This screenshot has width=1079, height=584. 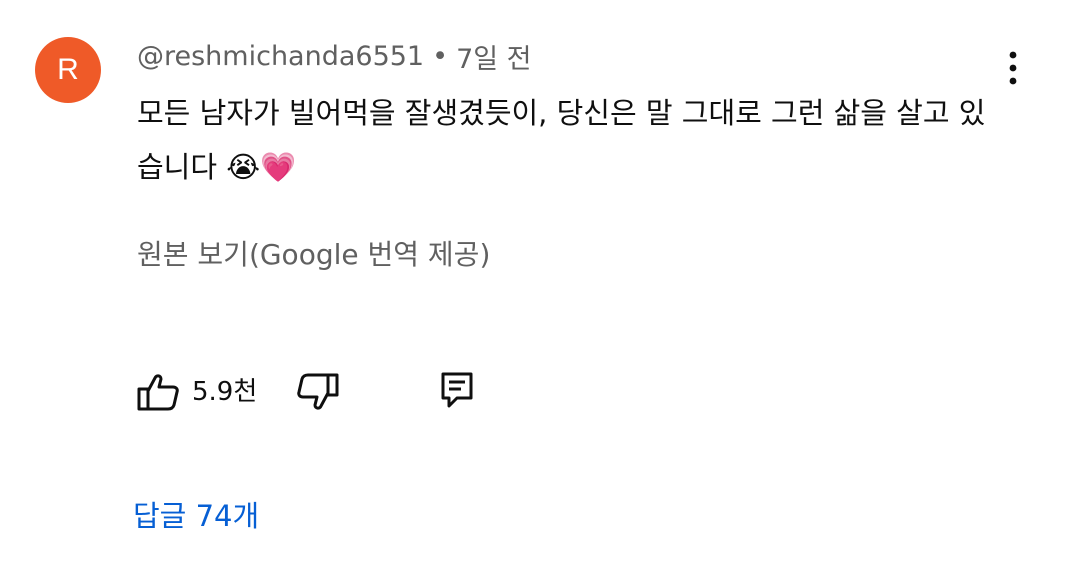 I want to click on comment-header: @reshmichanda6551 • 7일 전, so click(x=334, y=56).